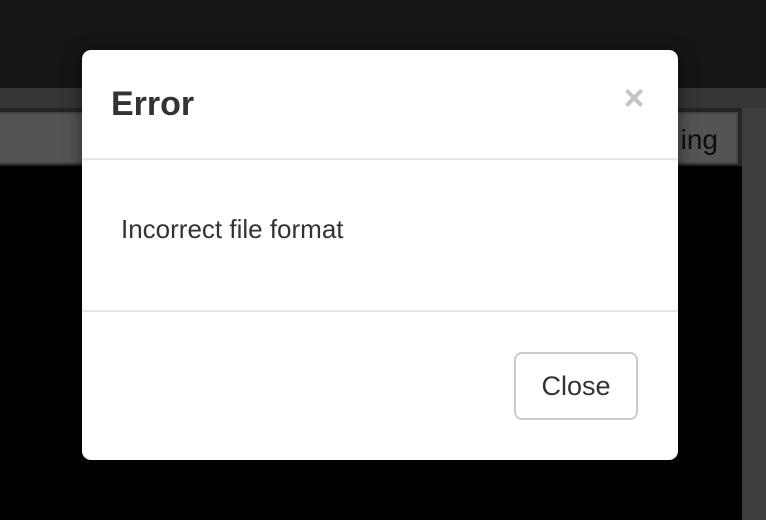  I want to click on error-message: Incorrect file format, so click(232, 229).